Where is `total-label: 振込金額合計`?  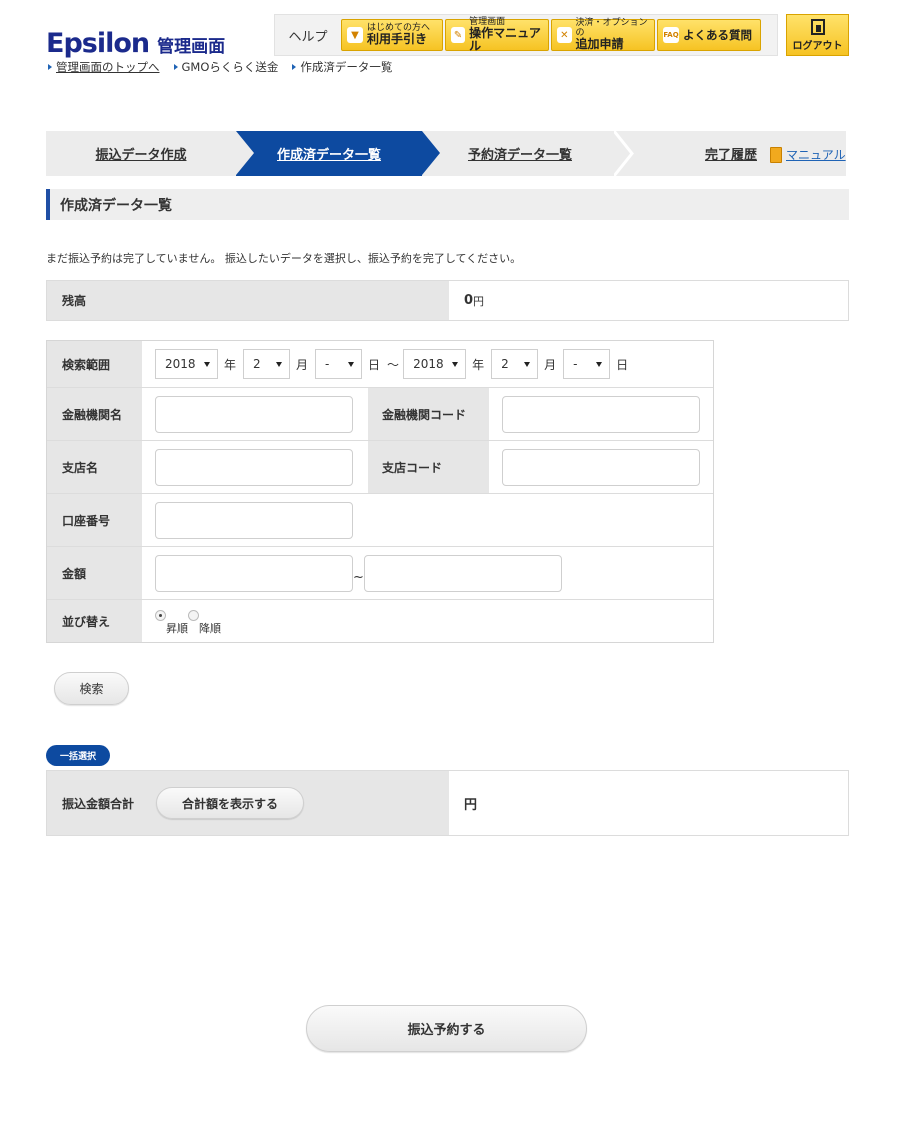
total-label: 振込金額合計 is located at coordinates (98, 803).